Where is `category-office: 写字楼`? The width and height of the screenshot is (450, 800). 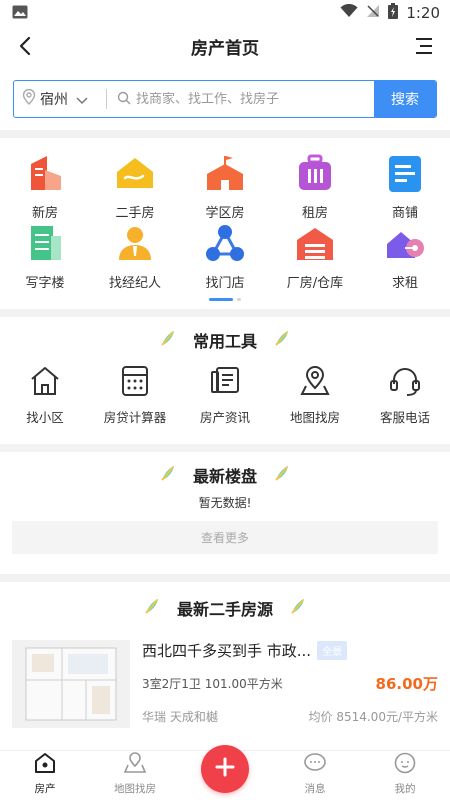 category-office: 写字楼 is located at coordinates (45, 257).